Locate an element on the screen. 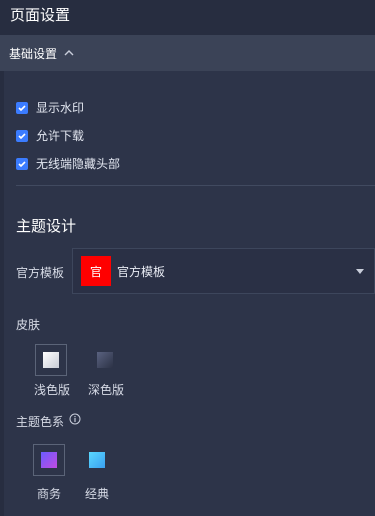  checkbox-label: 显示水印 is located at coordinates (60, 108).